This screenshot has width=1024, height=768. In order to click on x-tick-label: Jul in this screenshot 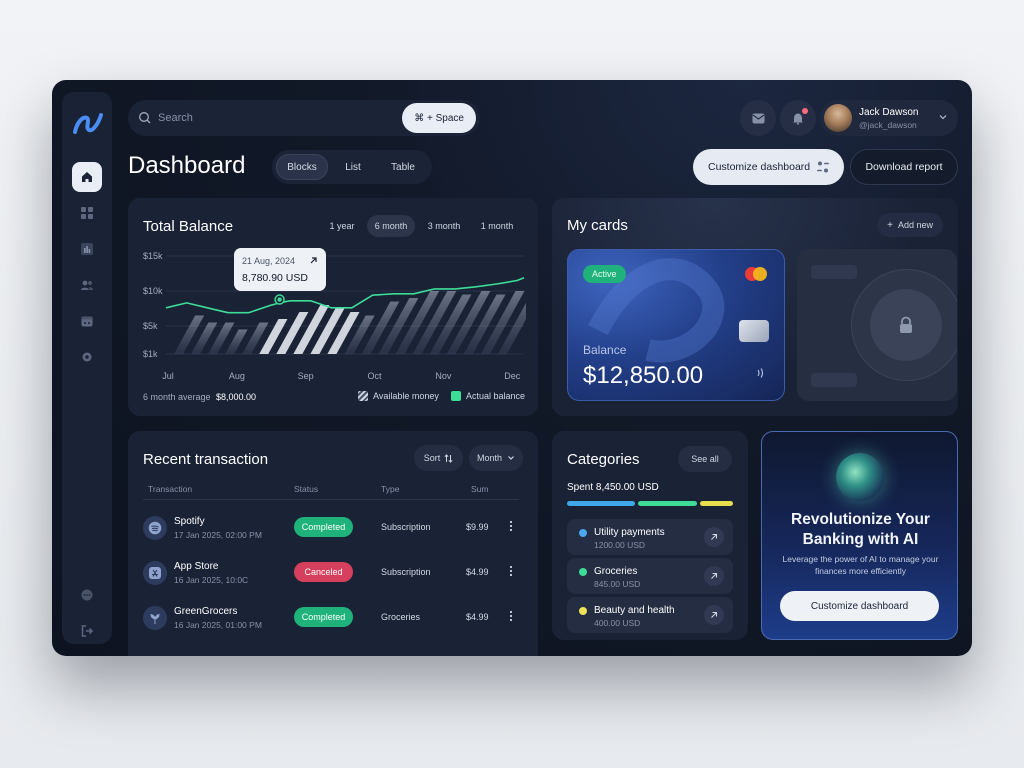, I will do `click(168, 376)`.